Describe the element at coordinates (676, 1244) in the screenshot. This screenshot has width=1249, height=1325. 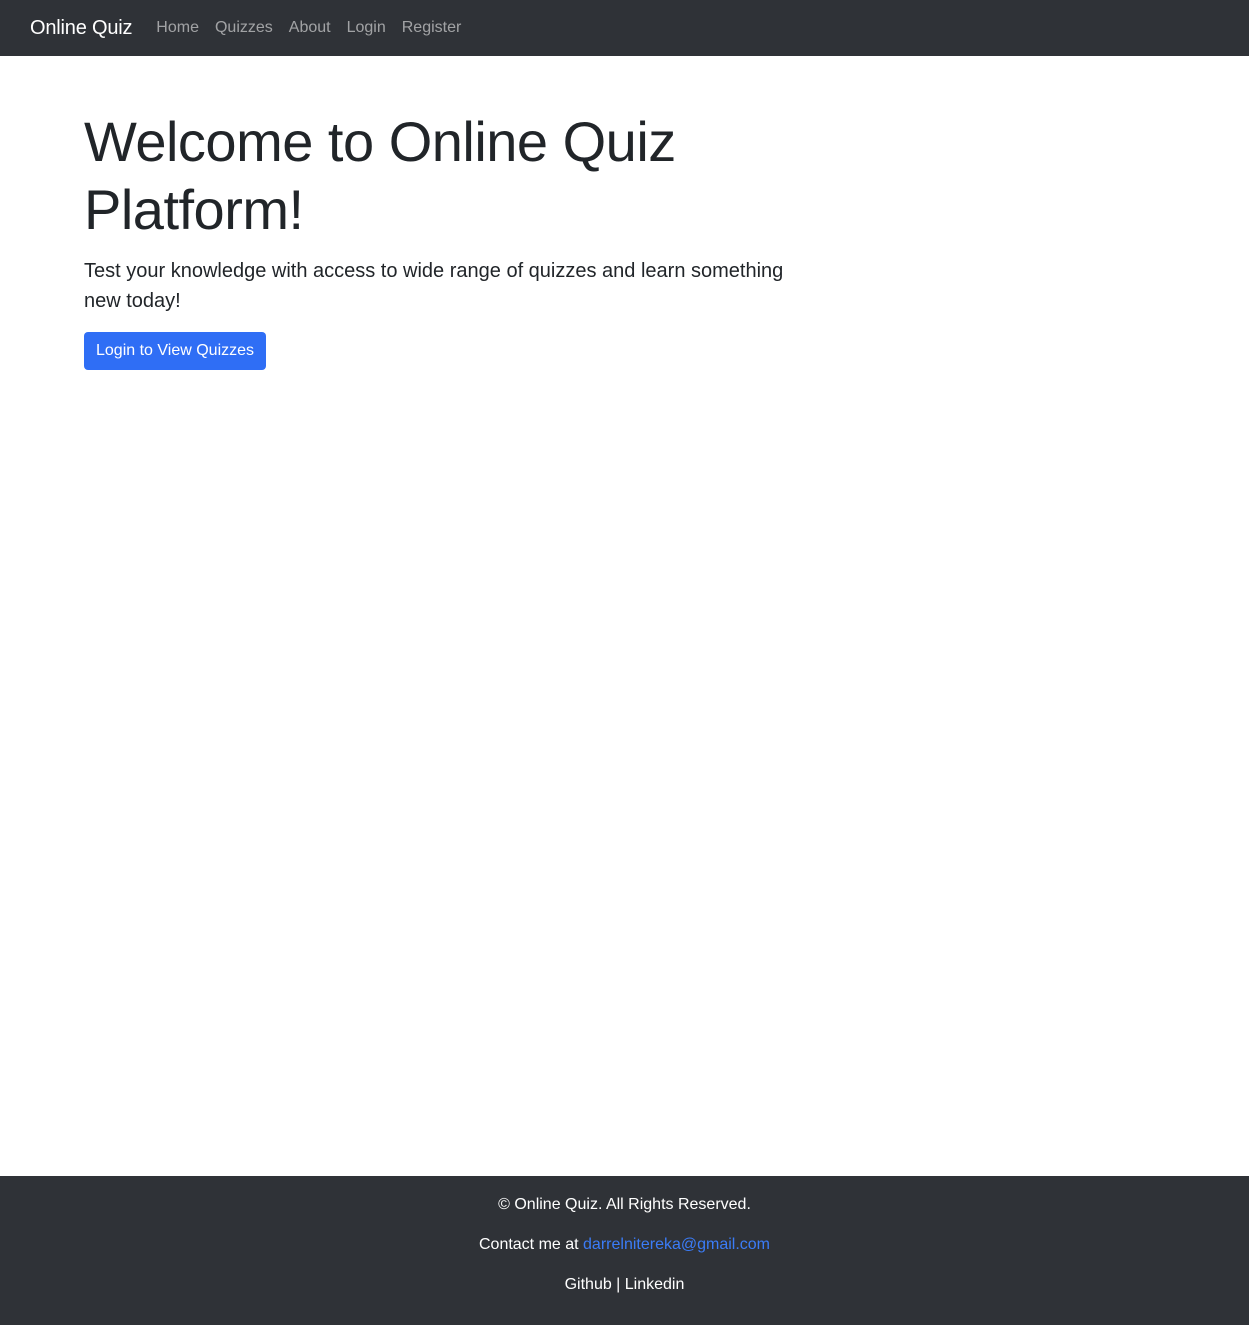
I see `footer-email-link: darrelnitereka@gmail.com` at that location.